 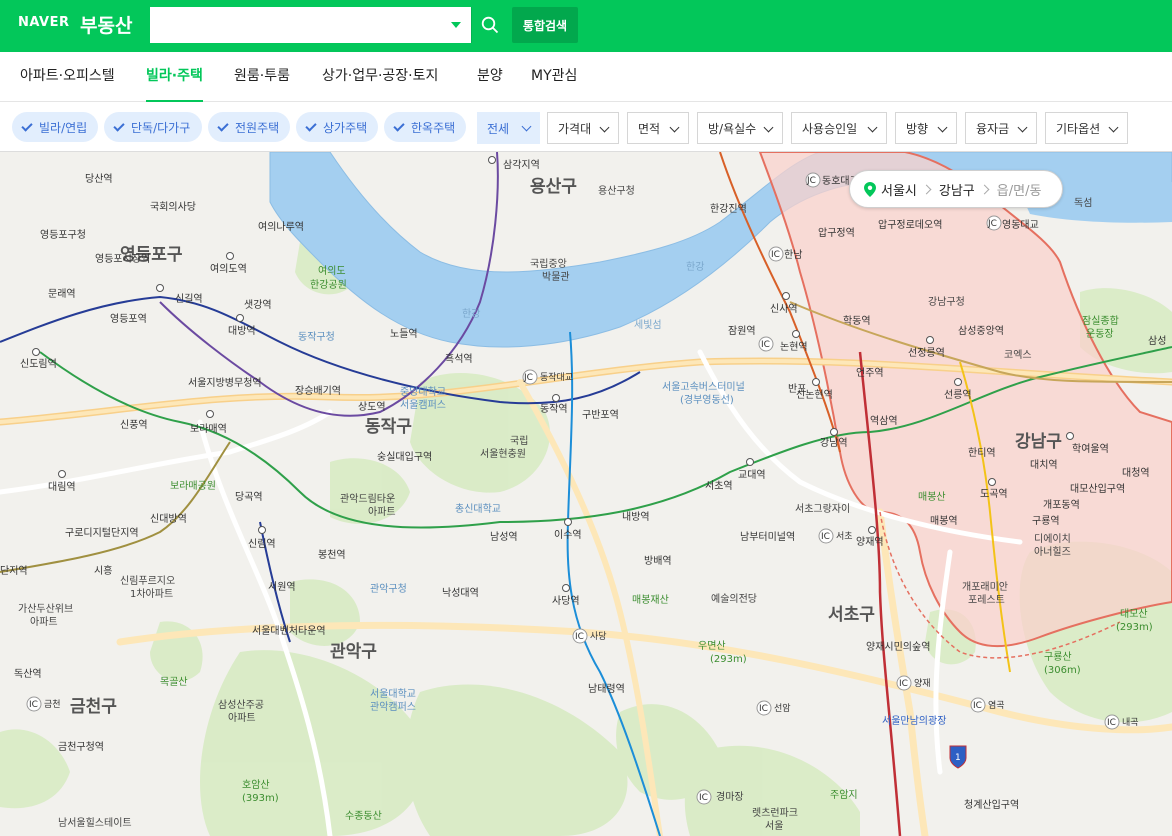 What do you see at coordinates (1058, 657) in the screenshot?
I see `svg-text: 구룡산` at bounding box center [1058, 657].